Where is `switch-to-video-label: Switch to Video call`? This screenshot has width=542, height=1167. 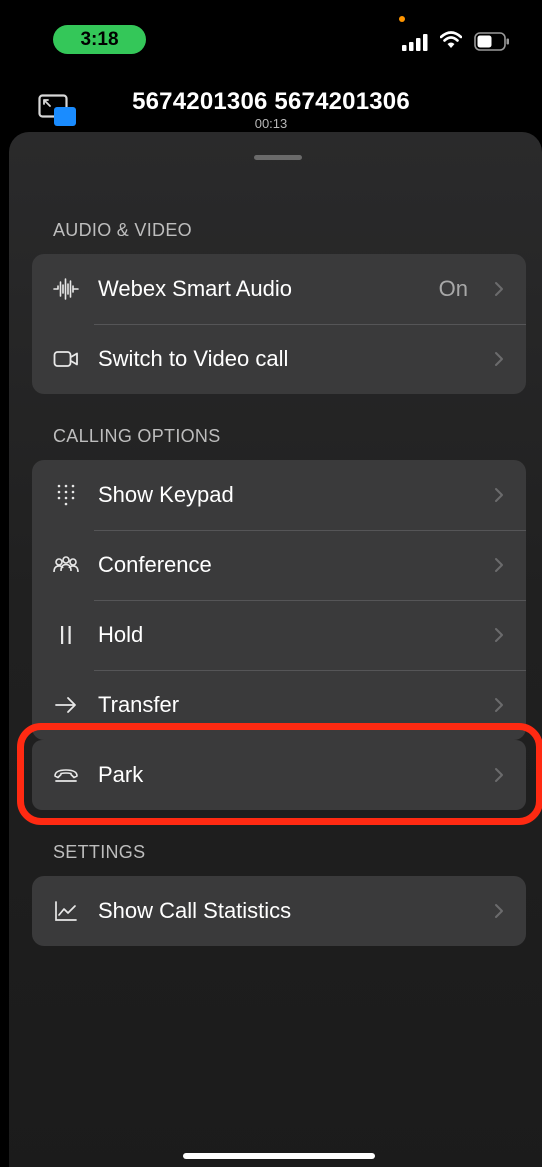
switch-to-video-label: Switch to Video call is located at coordinates (193, 358).